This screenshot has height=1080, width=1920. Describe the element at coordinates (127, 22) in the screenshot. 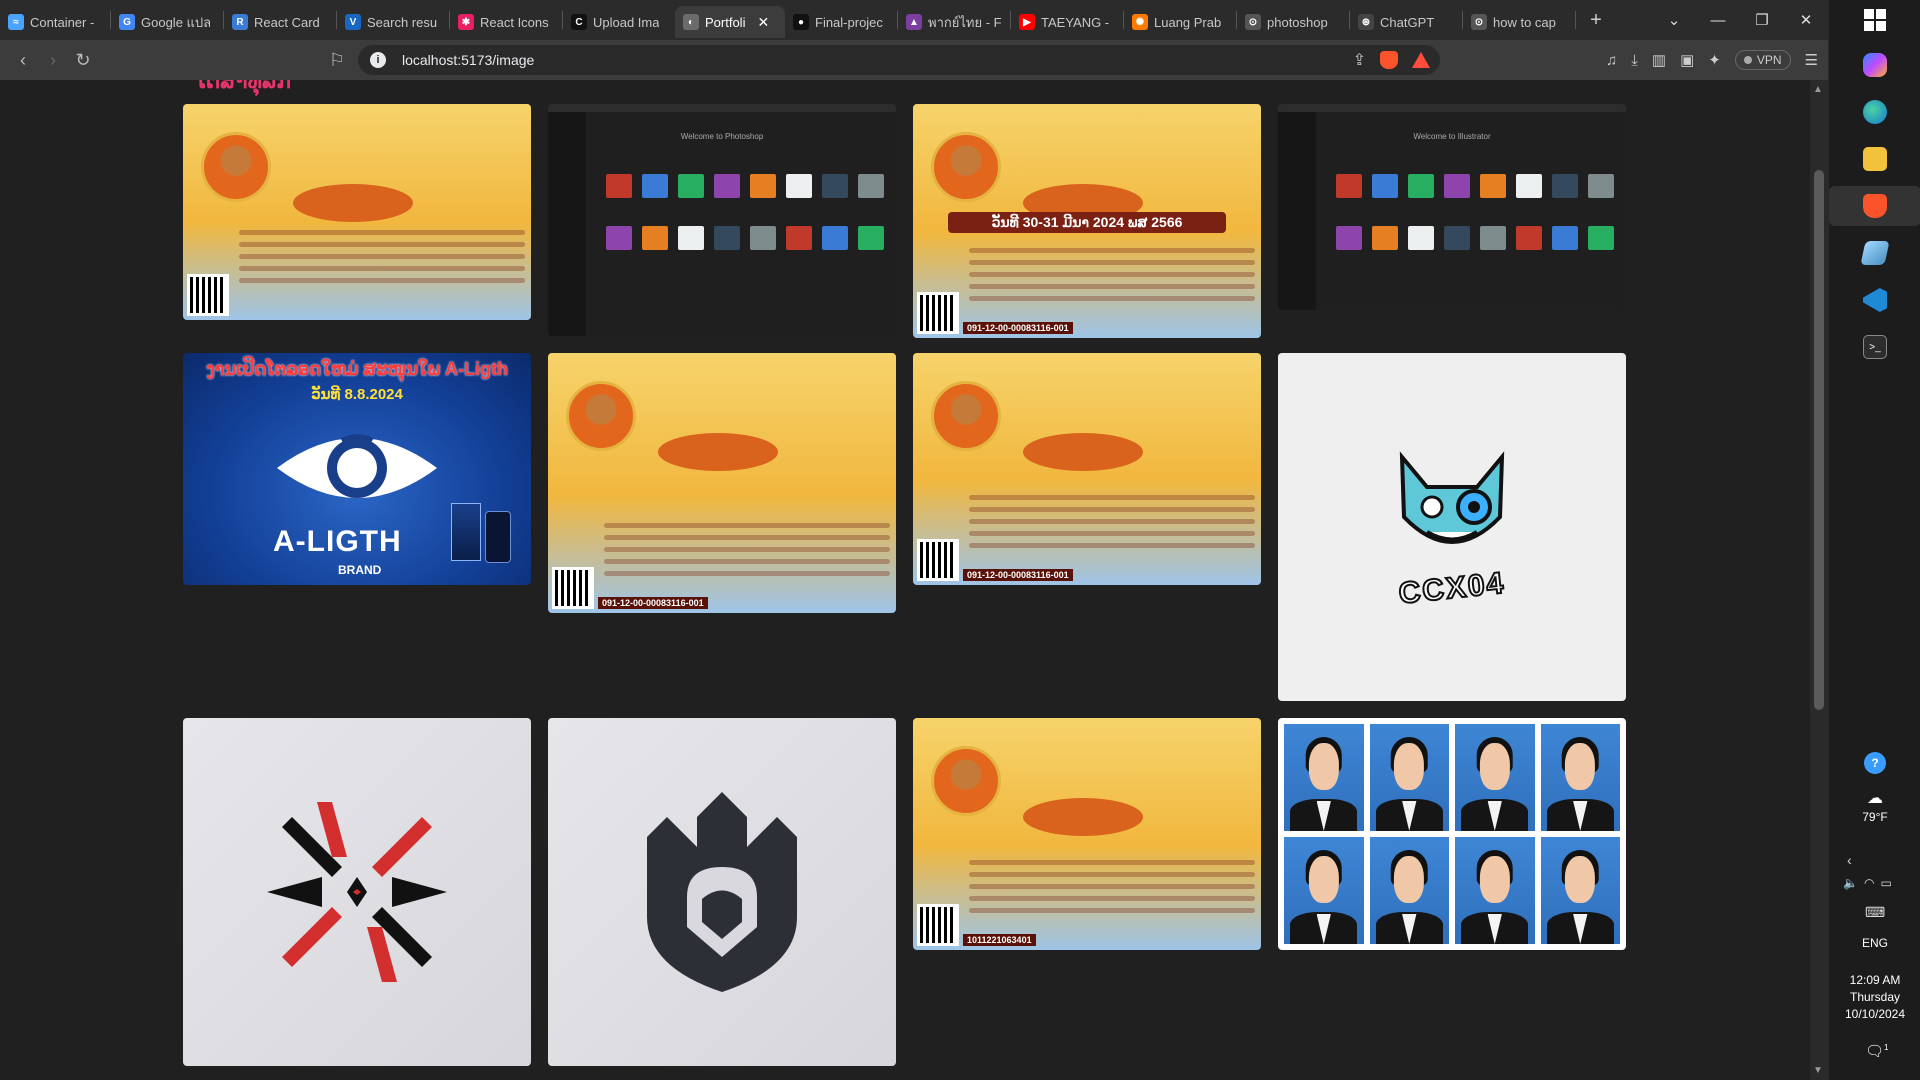

I see `google-translate-icon: G` at that location.